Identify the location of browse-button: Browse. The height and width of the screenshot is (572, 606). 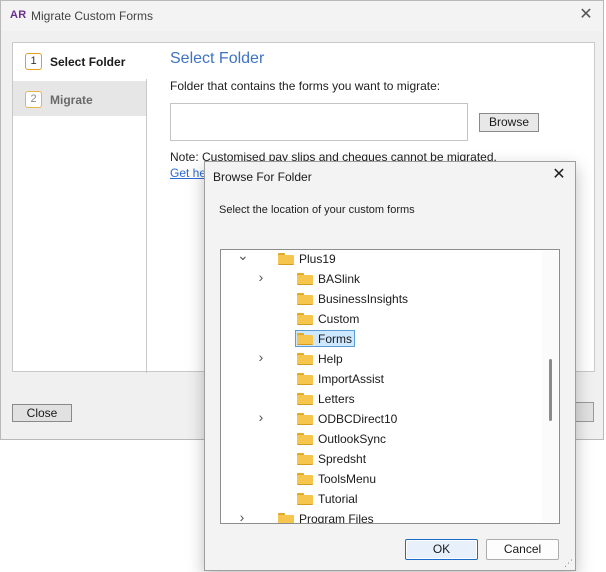
(509, 122).